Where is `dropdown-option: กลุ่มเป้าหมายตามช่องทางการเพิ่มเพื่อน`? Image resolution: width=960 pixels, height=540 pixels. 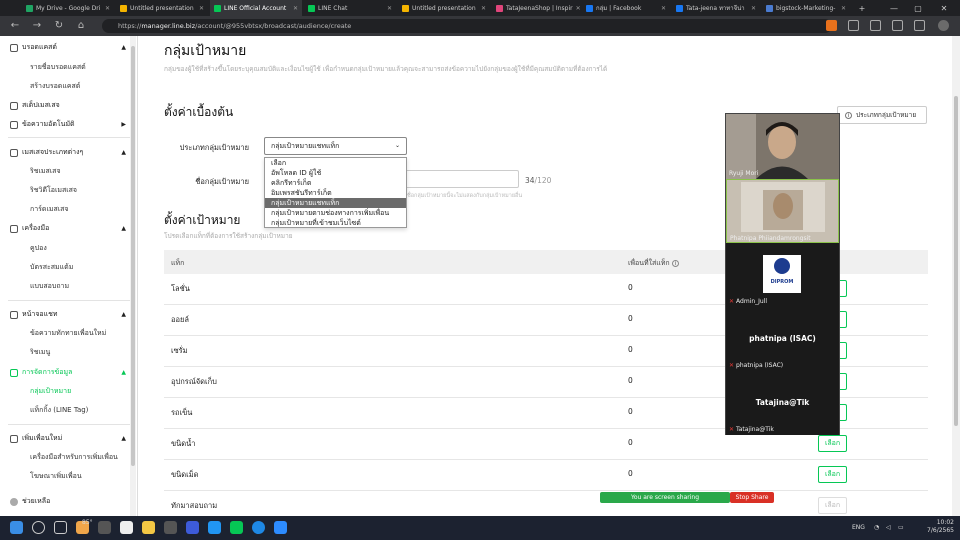
dropdown-option: กลุ่มเป้าหมายตามช่องทางการเพิ่มเพื่อน is located at coordinates (335, 213).